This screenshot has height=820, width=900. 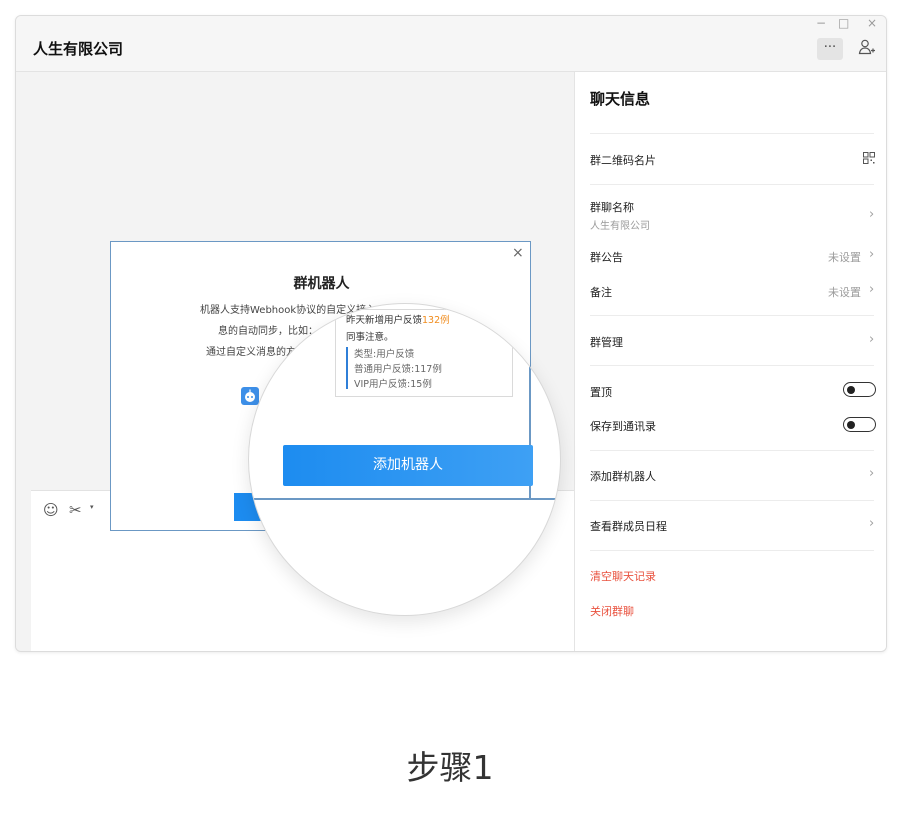 What do you see at coordinates (404, 499) in the screenshot?
I see `dialog-border-magnified` at bounding box center [404, 499].